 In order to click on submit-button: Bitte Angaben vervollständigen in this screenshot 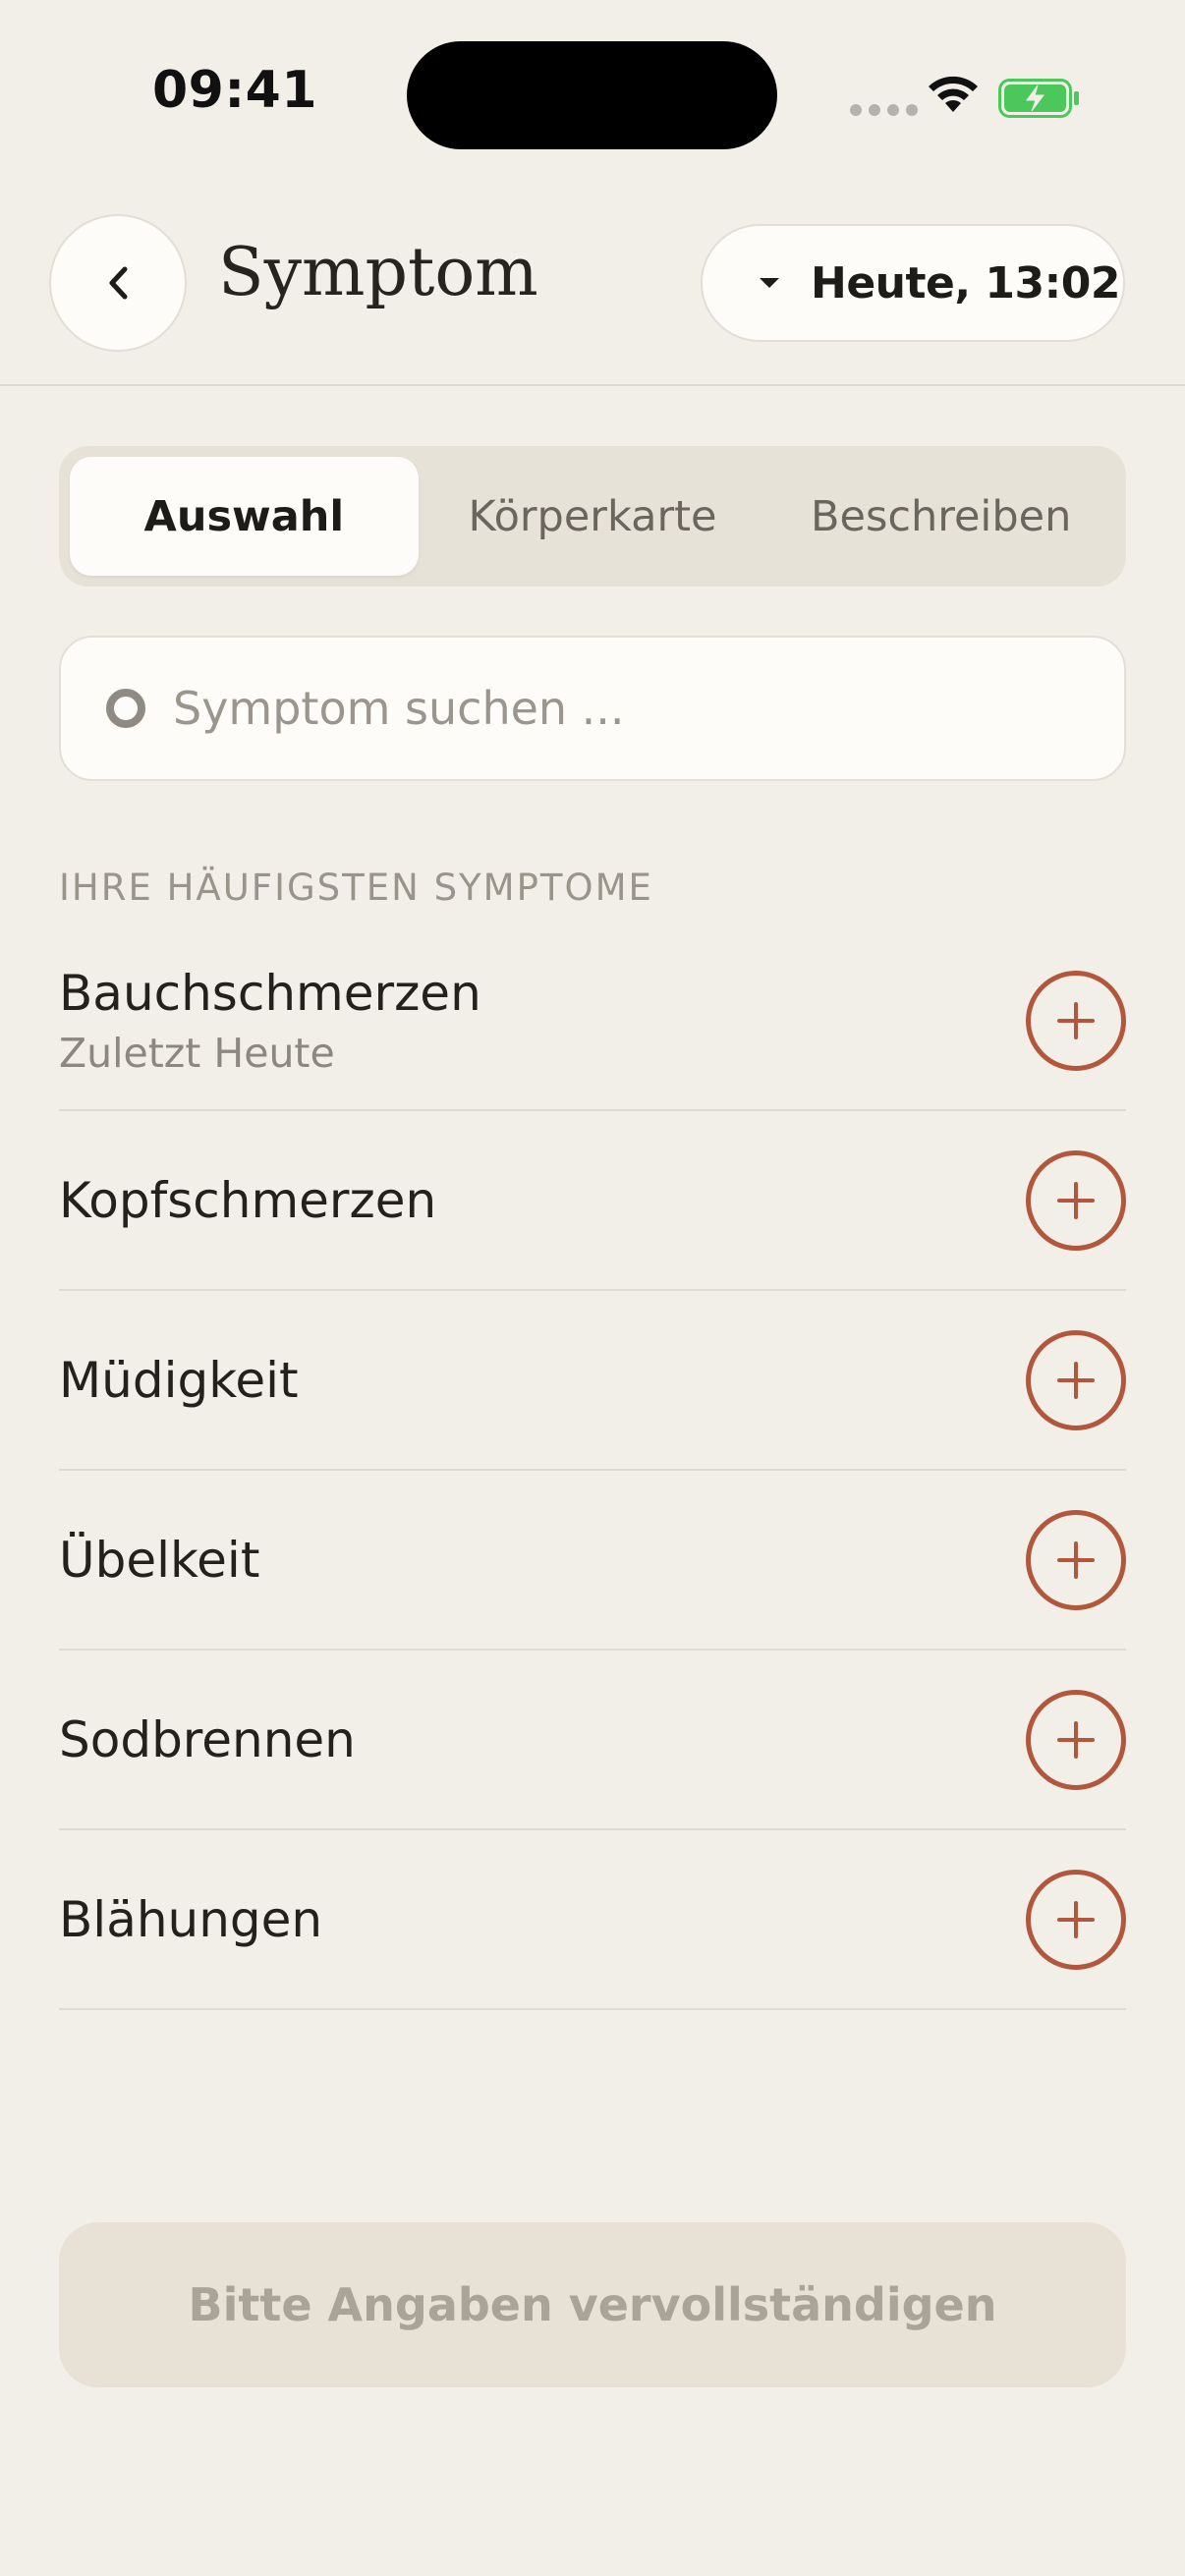, I will do `click(592, 2304)`.